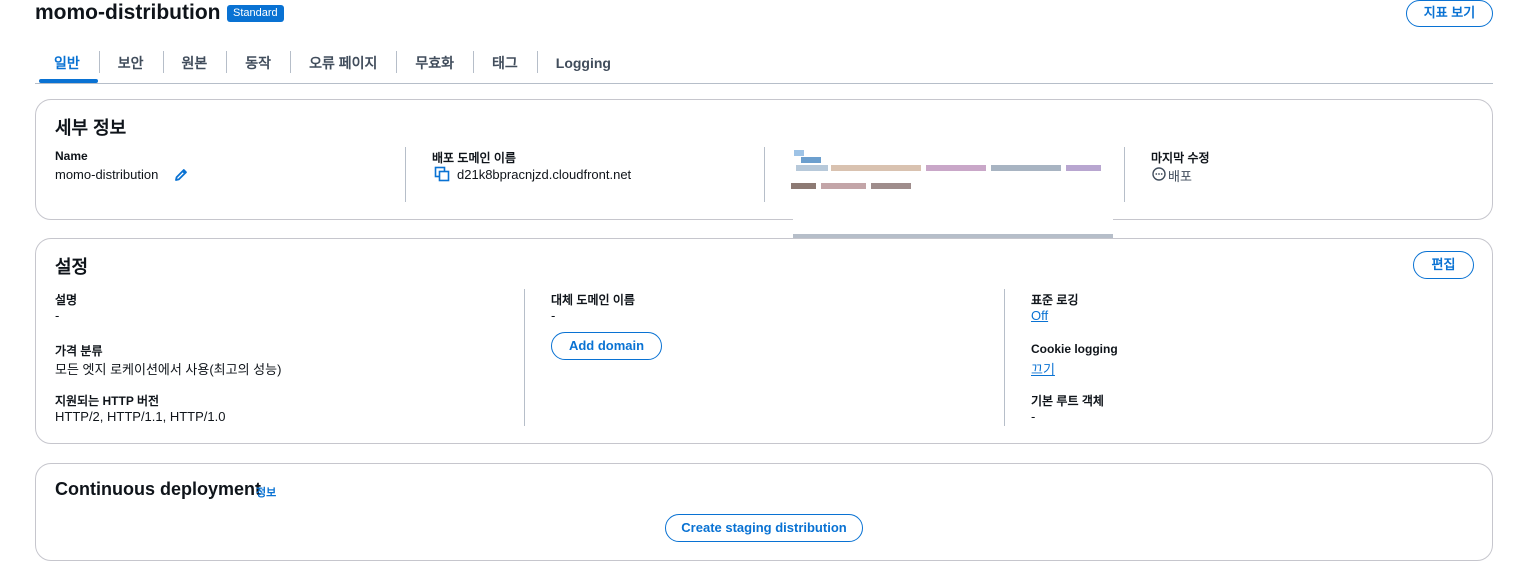 The height and width of the screenshot is (578, 1539). I want to click on tab-invalidations: 무효화, so click(434, 63).